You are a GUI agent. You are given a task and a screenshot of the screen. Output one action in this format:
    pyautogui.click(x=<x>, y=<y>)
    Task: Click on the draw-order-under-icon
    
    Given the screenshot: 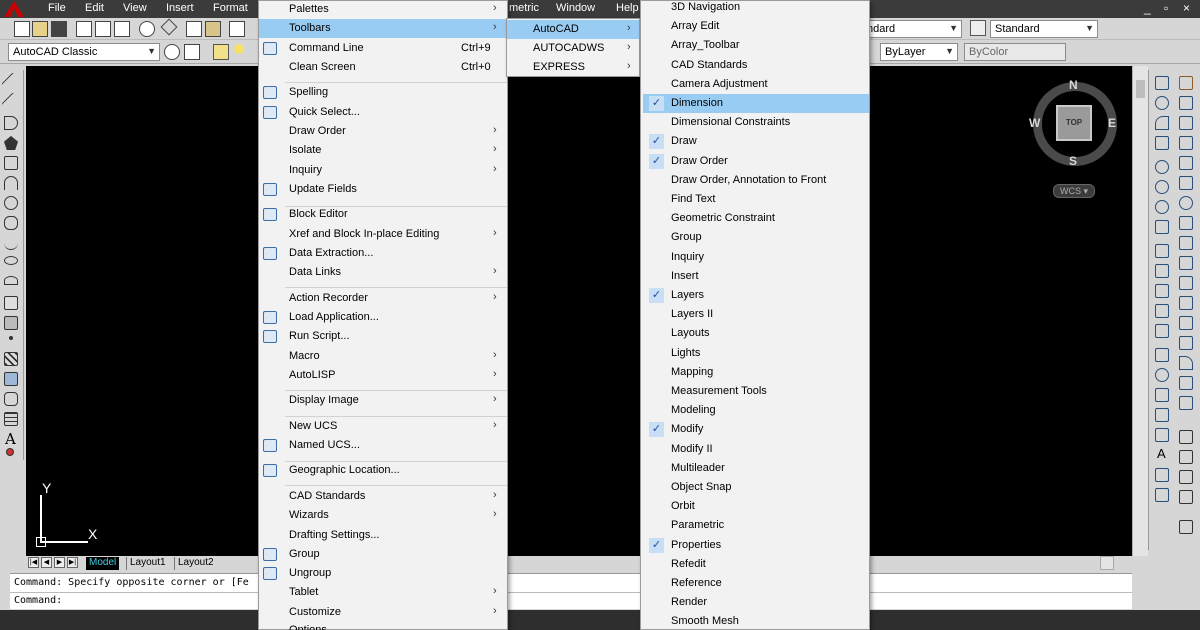 What is the action you would take?
    pyautogui.click(x=1186, y=497)
    